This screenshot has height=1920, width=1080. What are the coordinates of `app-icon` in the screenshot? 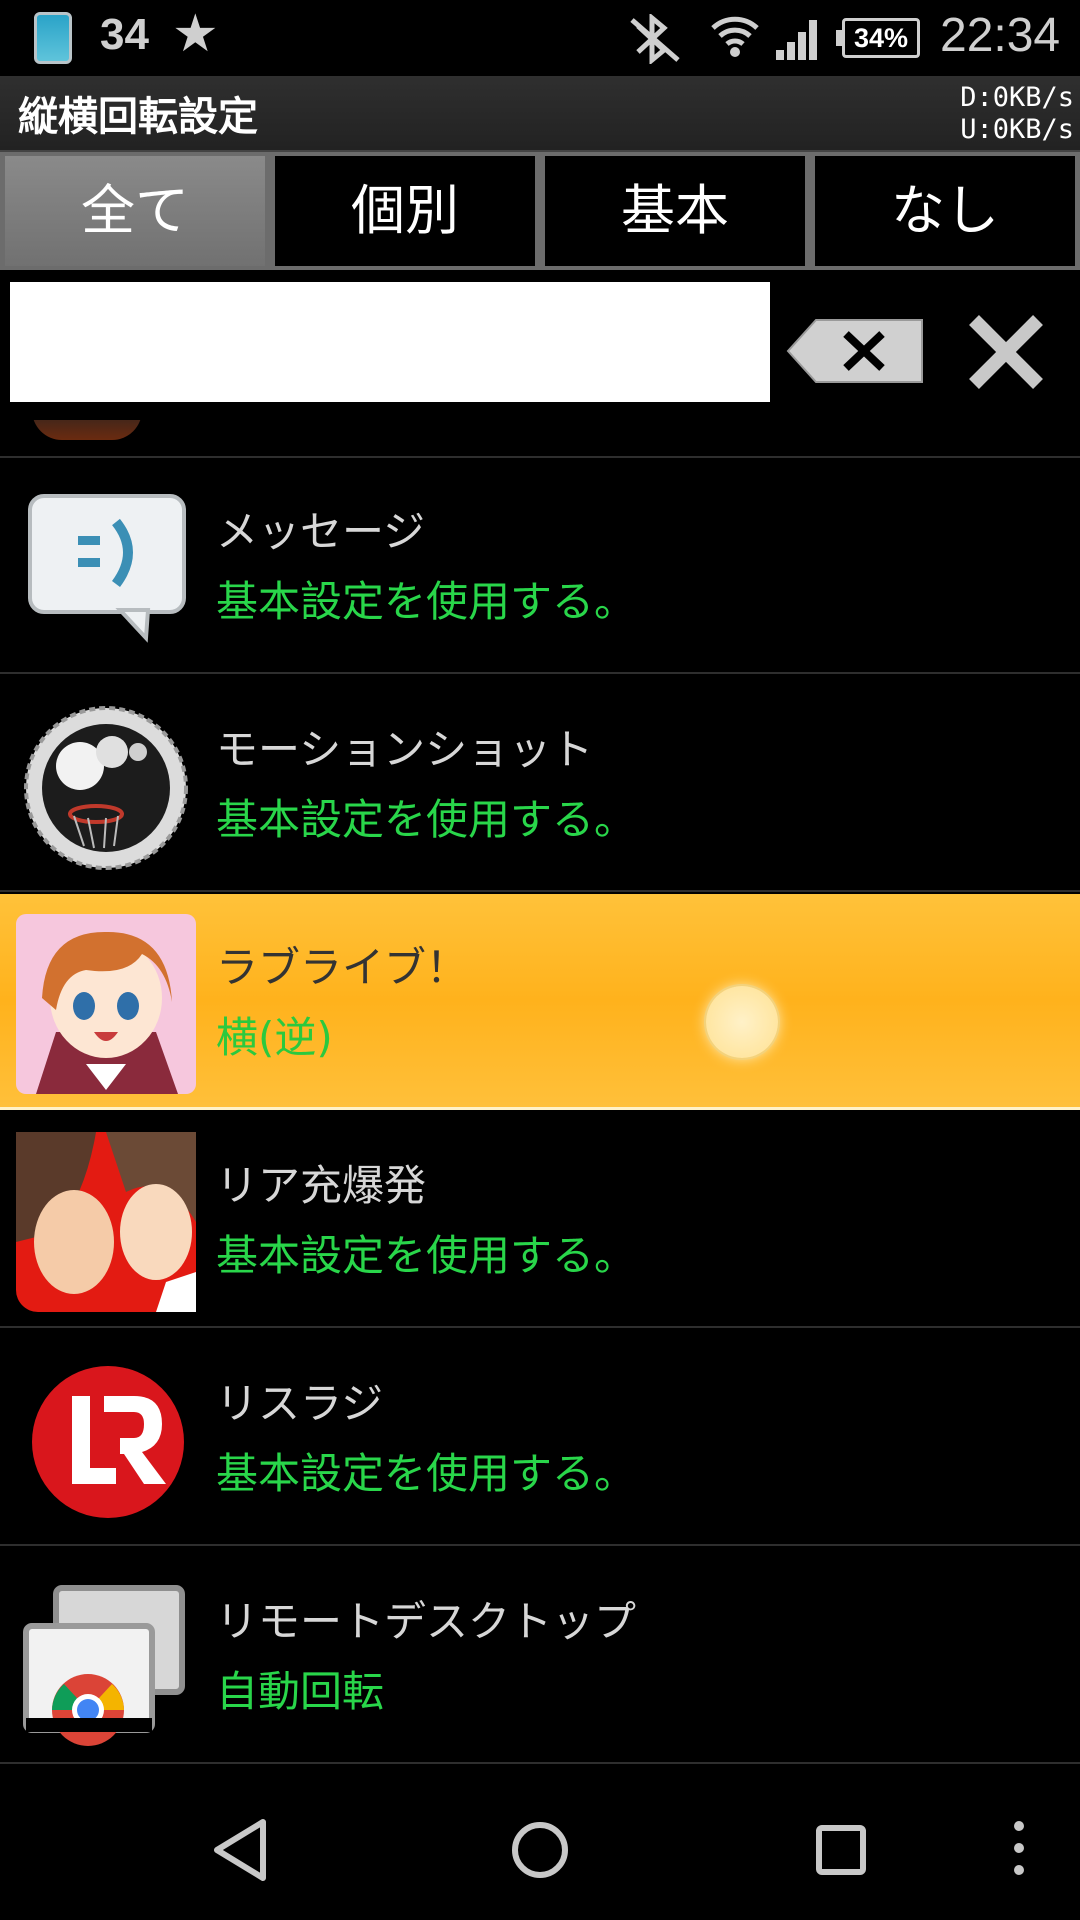 It's located at (87, 430).